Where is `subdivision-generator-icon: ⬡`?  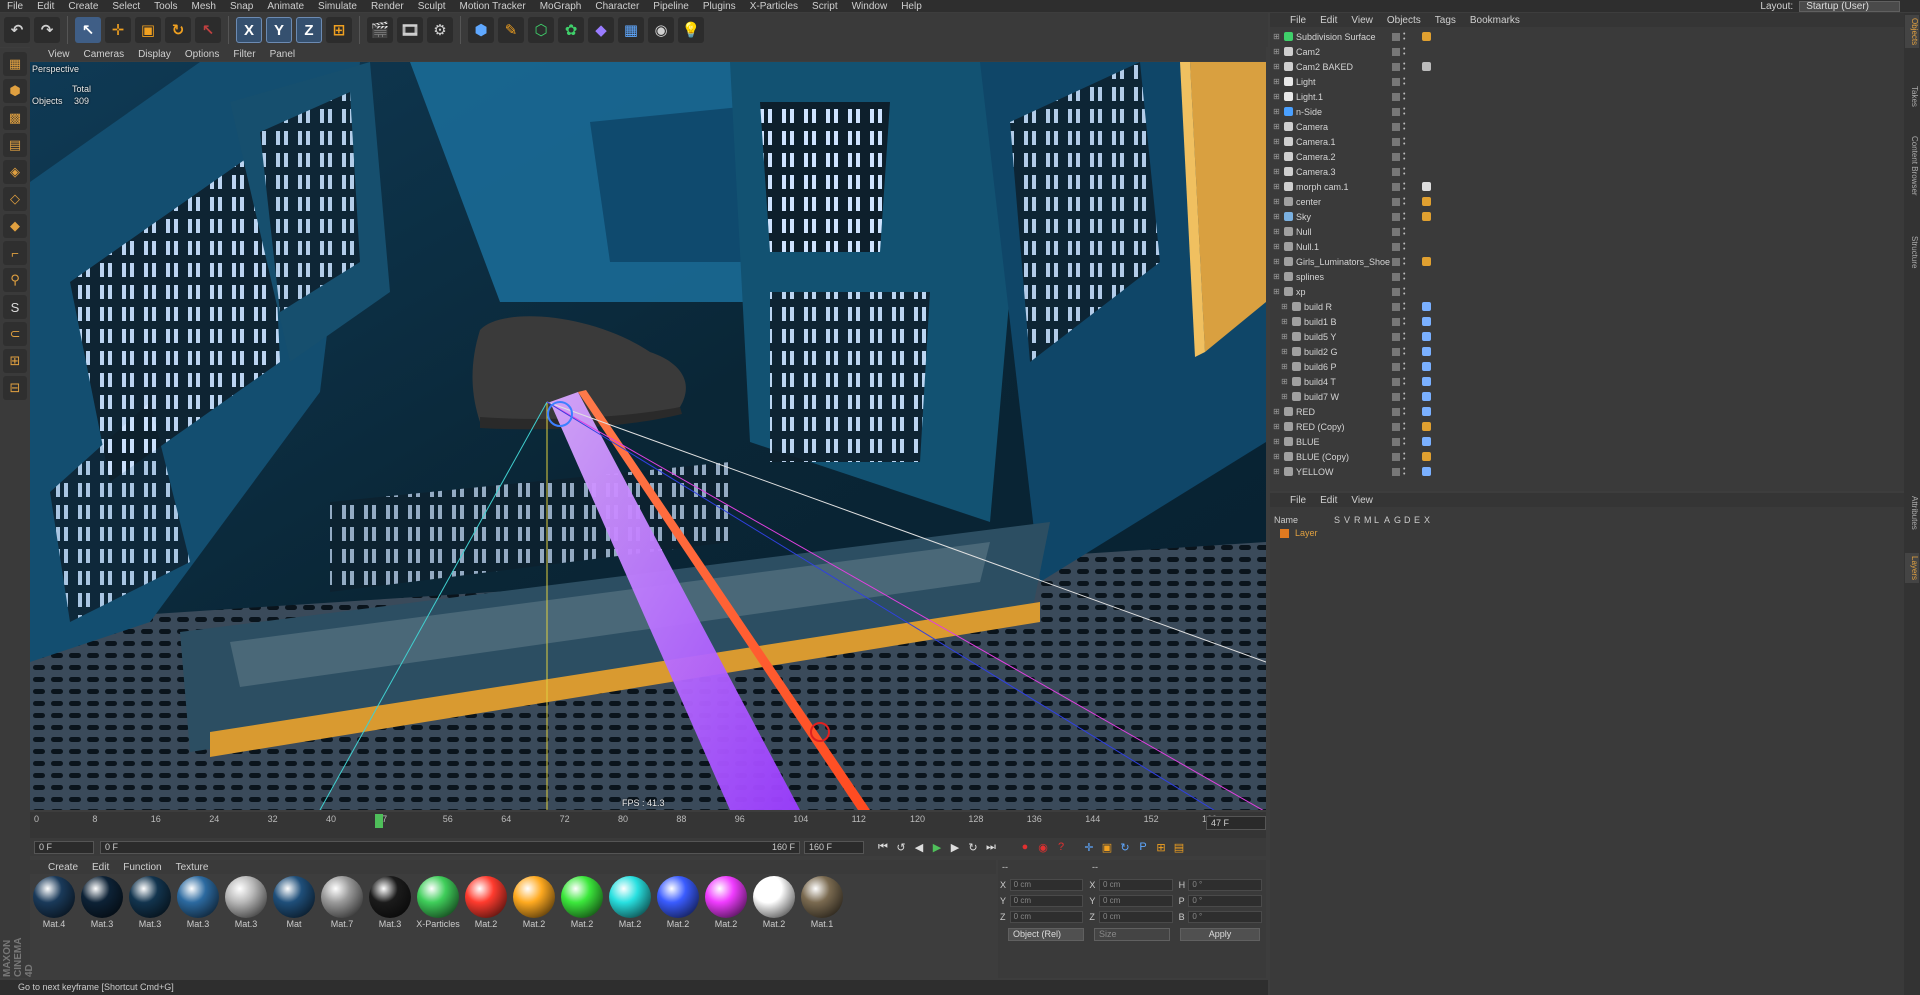 subdivision-generator-icon: ⬡ is located at coordinates (541, 30).